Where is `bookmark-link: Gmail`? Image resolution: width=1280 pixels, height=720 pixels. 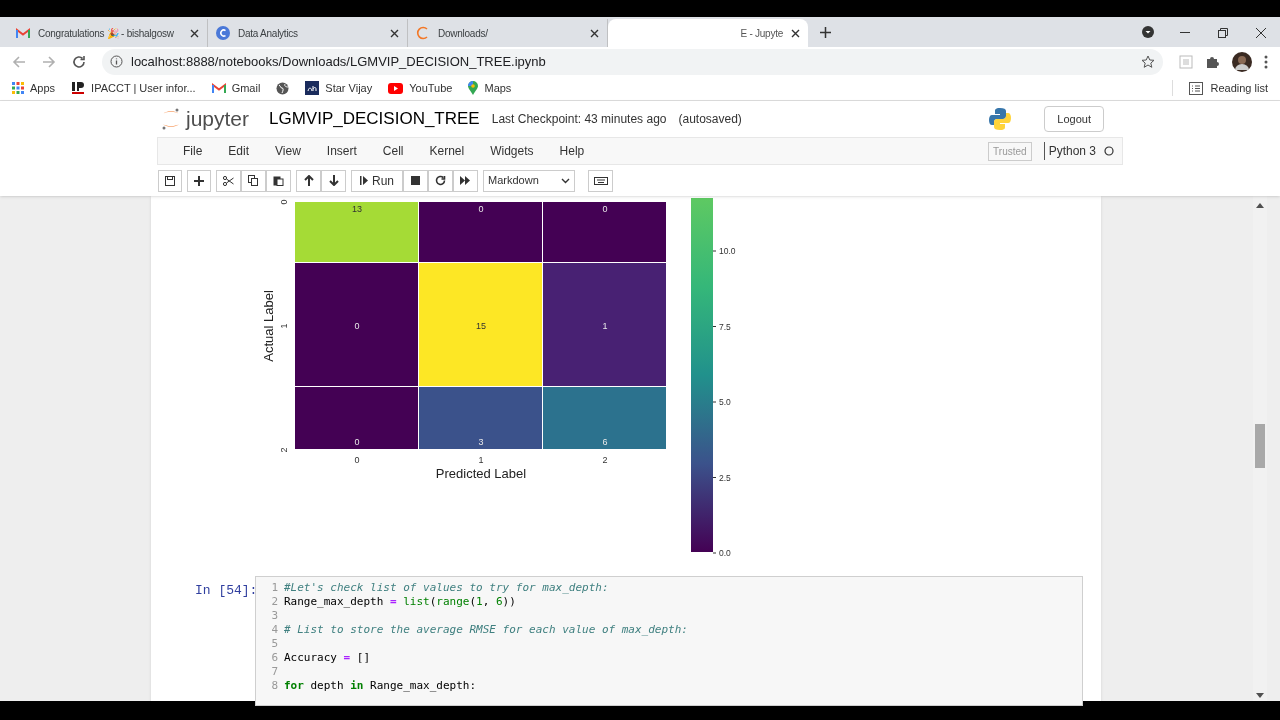
bookmark-link: Gmail is located at coordinates (236, 88).